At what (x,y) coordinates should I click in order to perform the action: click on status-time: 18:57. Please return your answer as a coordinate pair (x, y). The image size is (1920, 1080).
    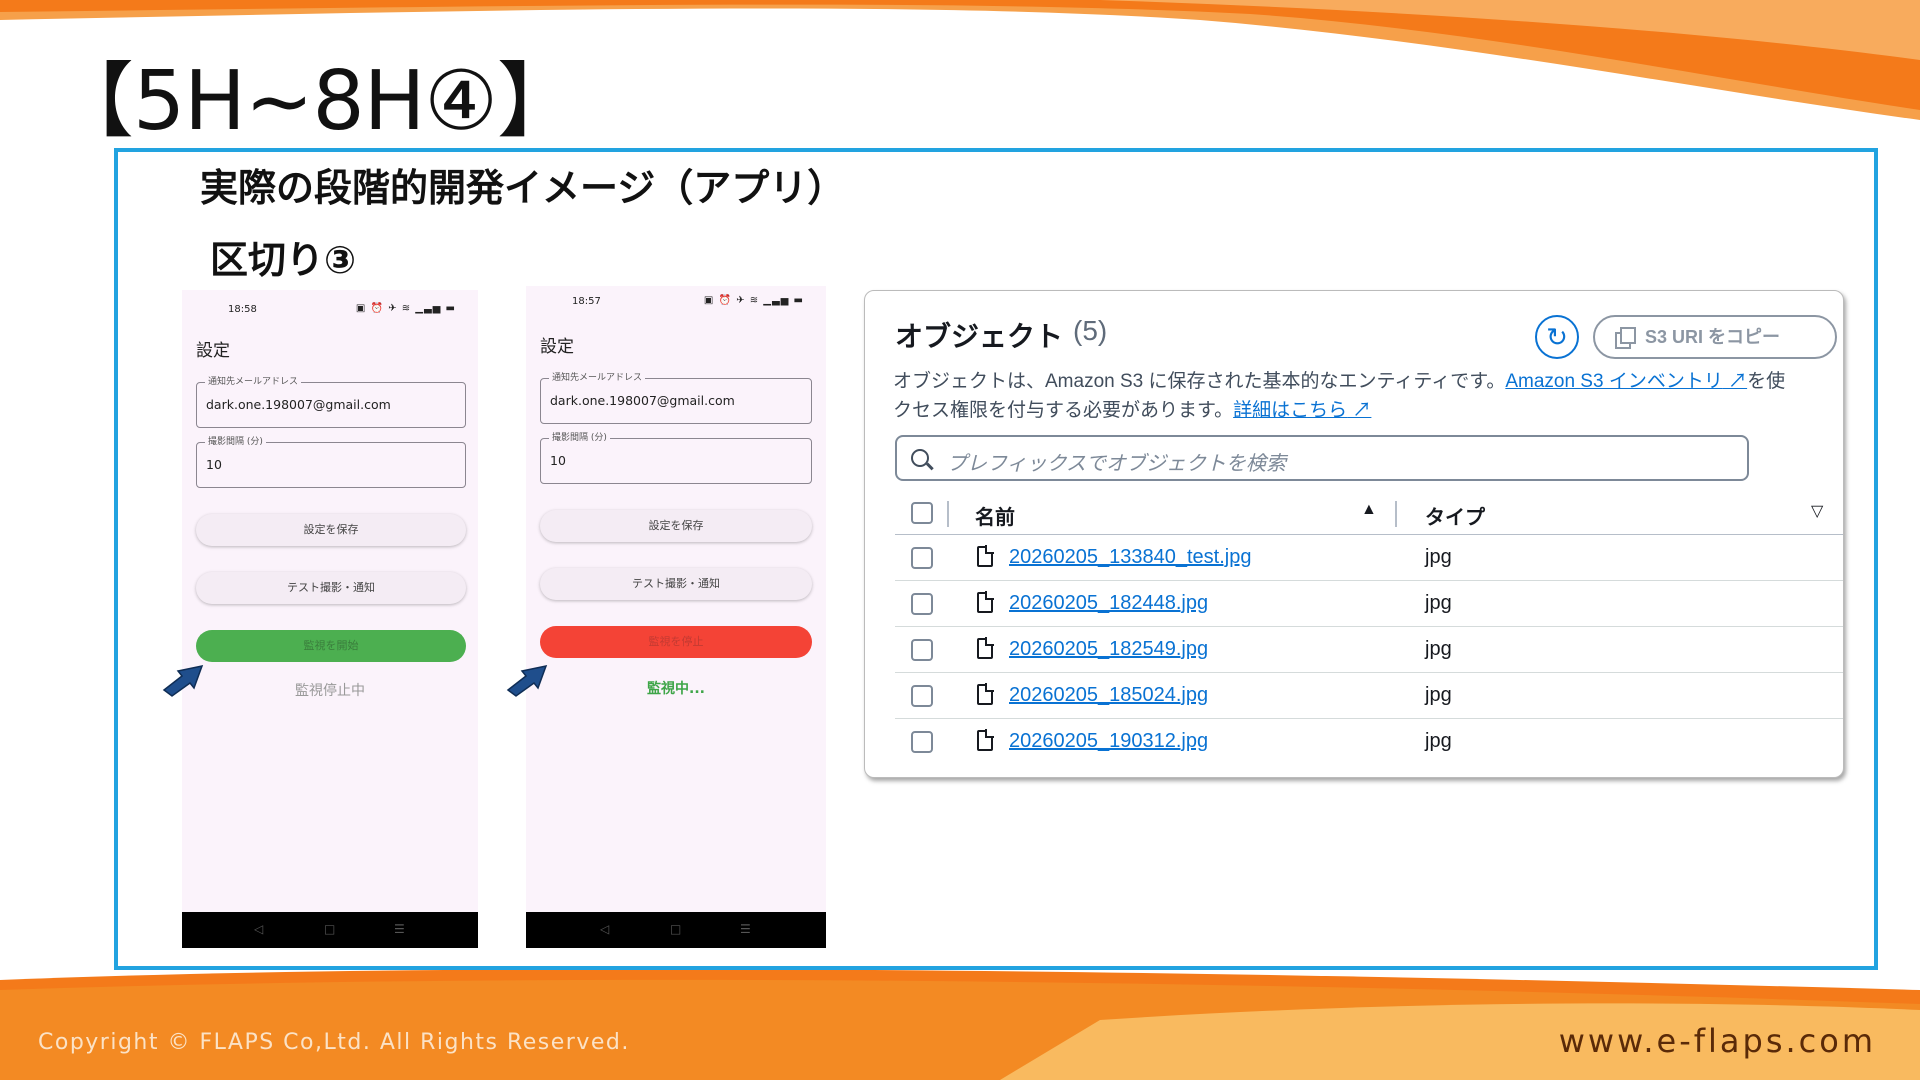
    Looking at the image, I should click on (586, 301).